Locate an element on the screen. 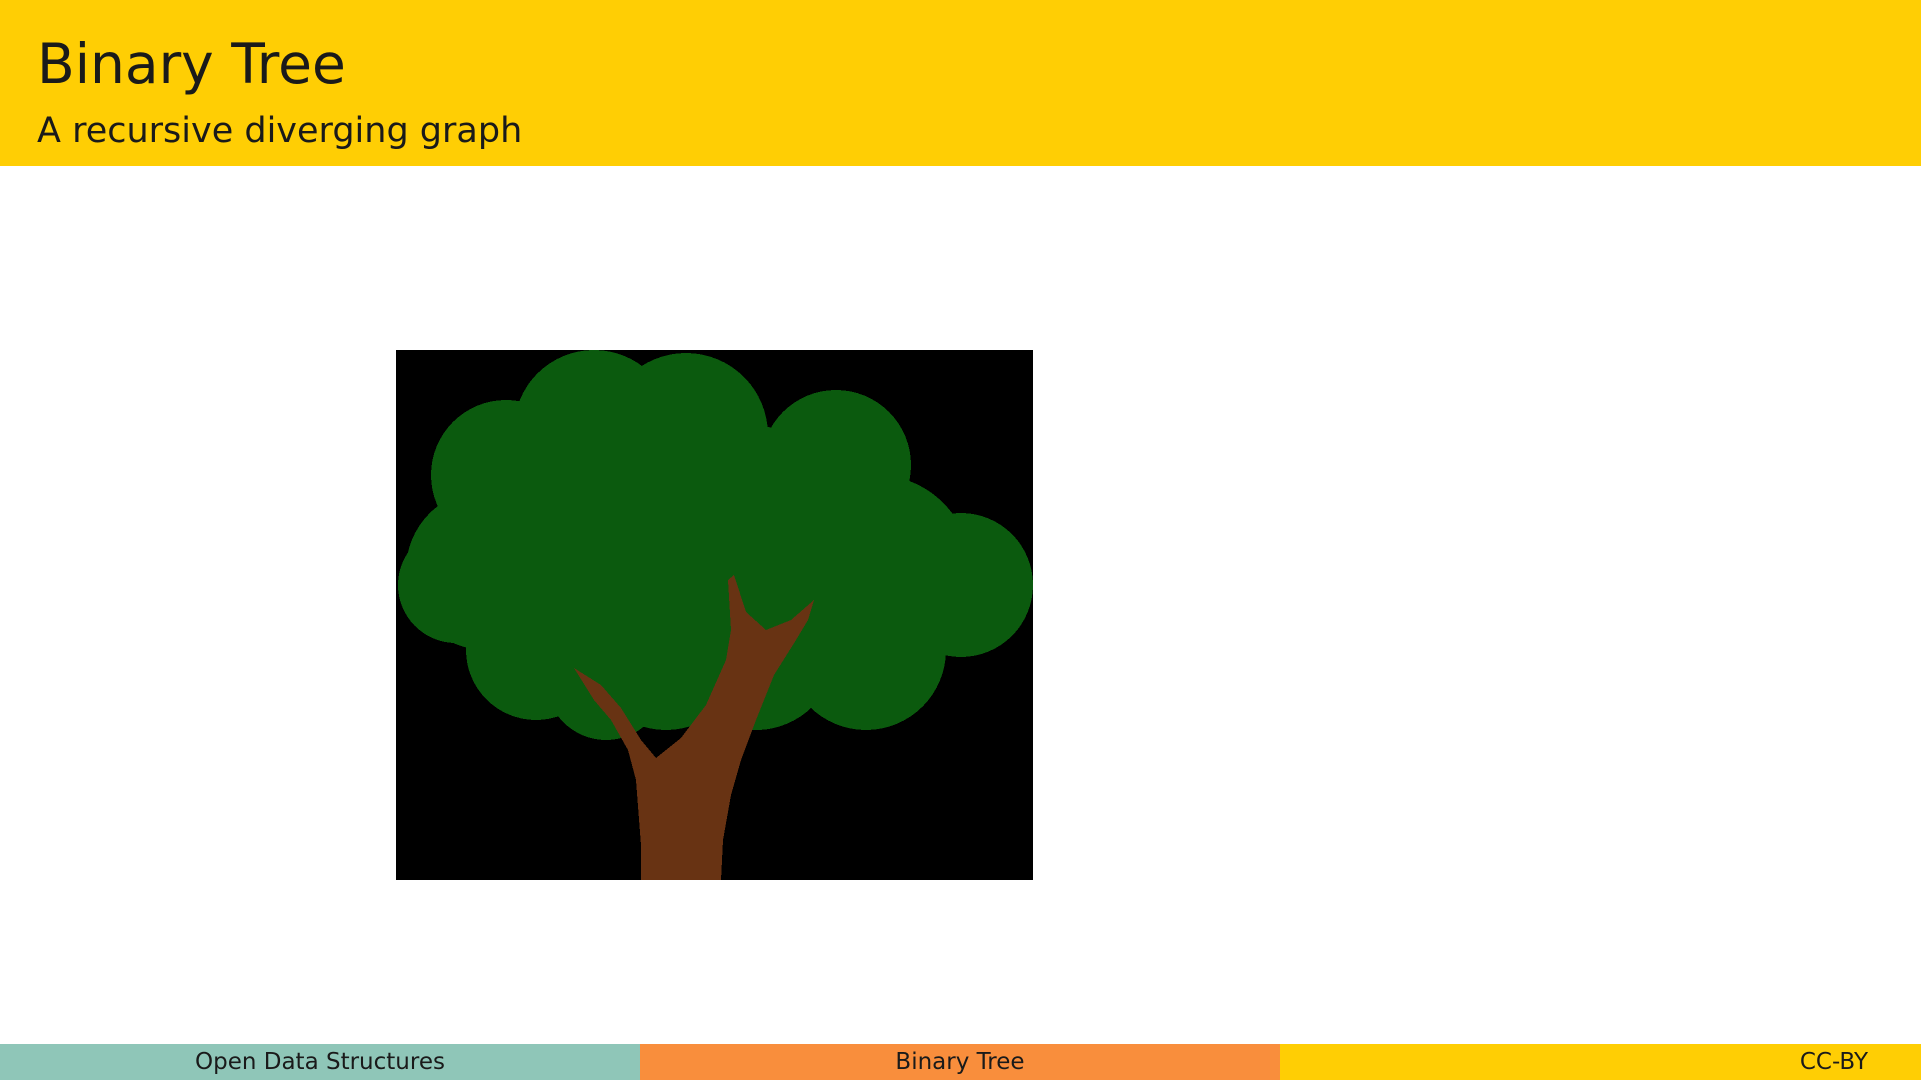 This screenshot has height=1080, width=1921. slide-subtitle: A recursive diverging graph is located at coordinates (280, 131).